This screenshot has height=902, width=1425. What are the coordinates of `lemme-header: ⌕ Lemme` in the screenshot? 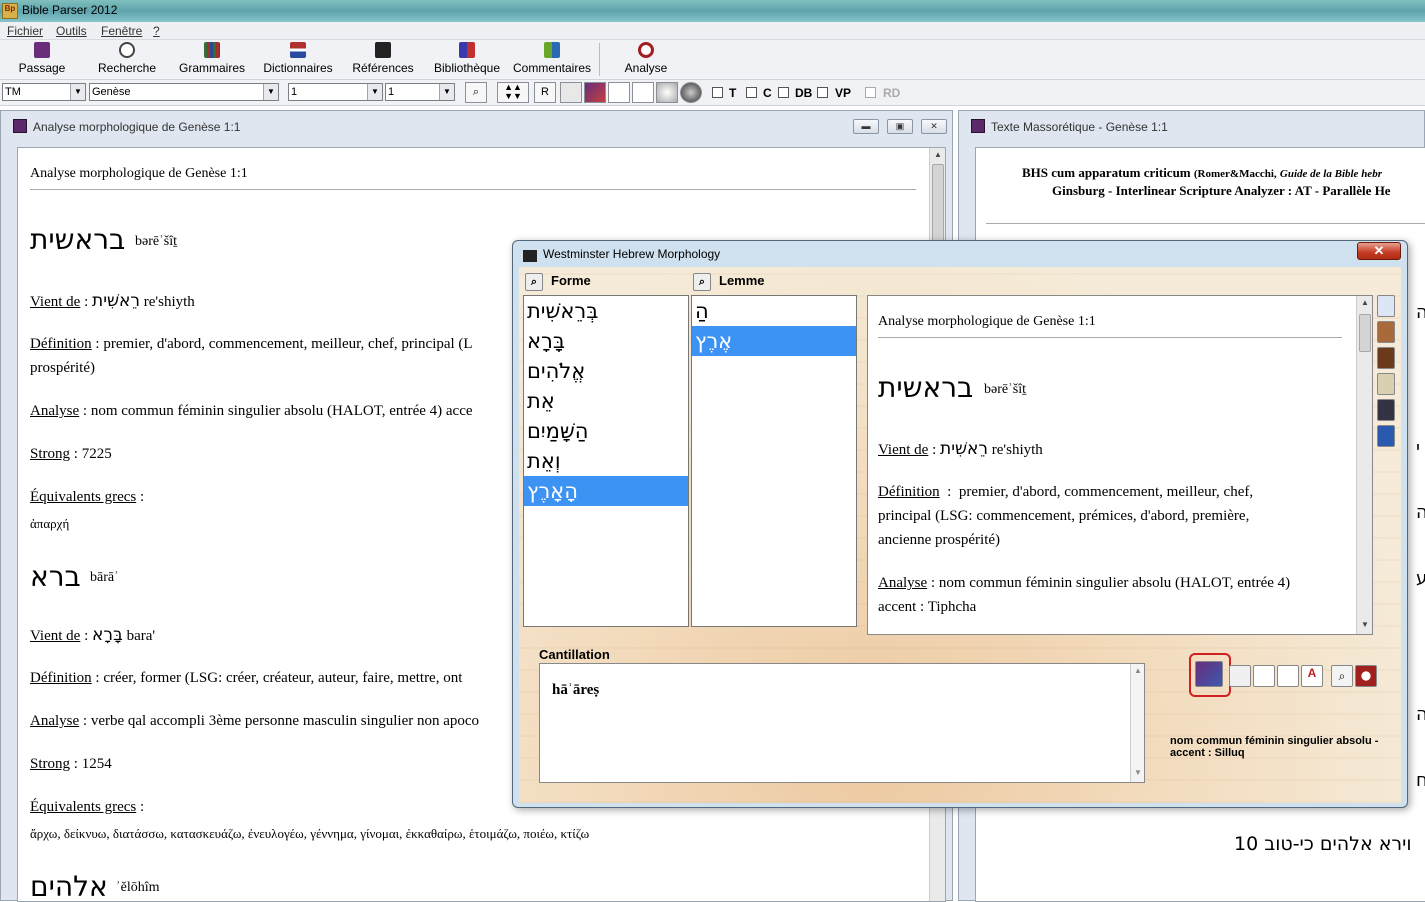 It's located at (773, 282).